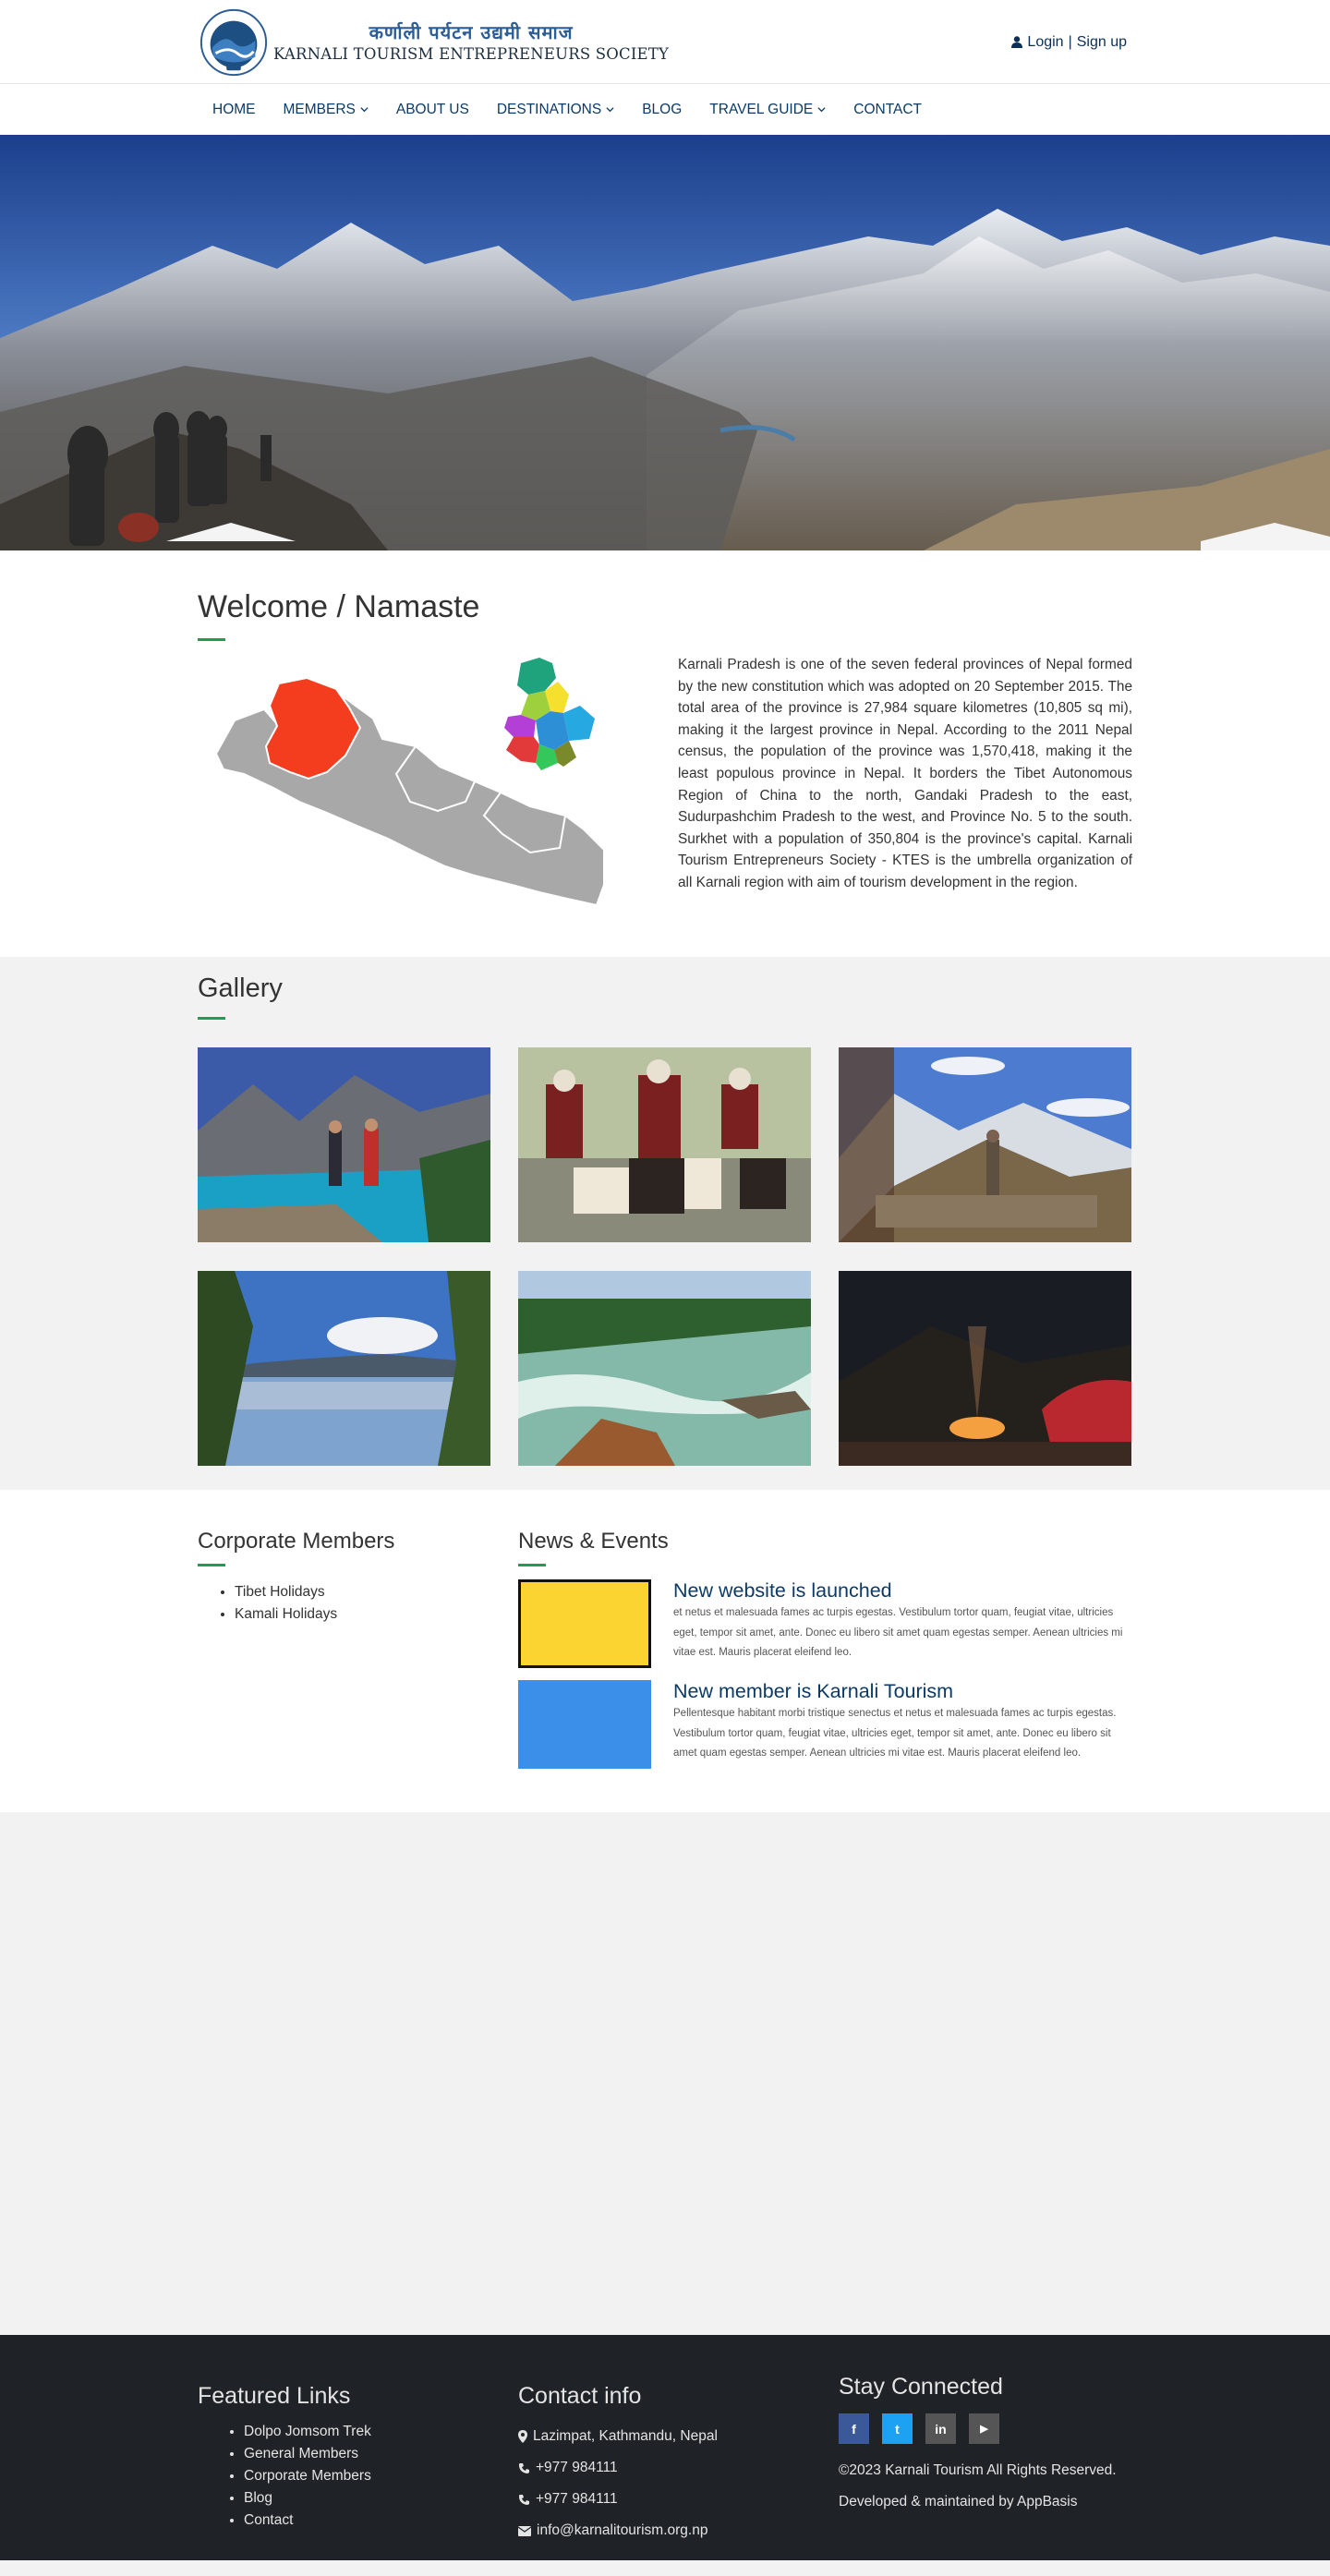  What do you see at coordinates (664, 1144) in the screenshot?
I see `gallery-image-horse-festival` at bounding box center [664, 1144].